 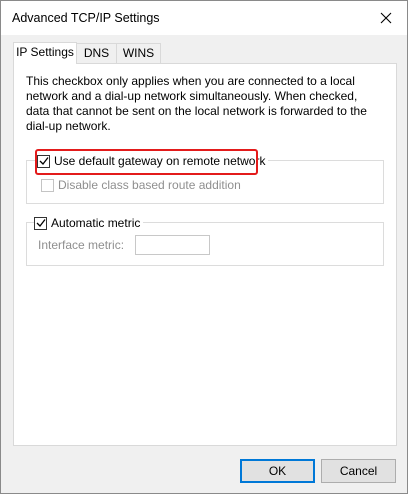 I want to click on automatic-metric-checkbox: Automatic metric, so click(x=89, y=223).